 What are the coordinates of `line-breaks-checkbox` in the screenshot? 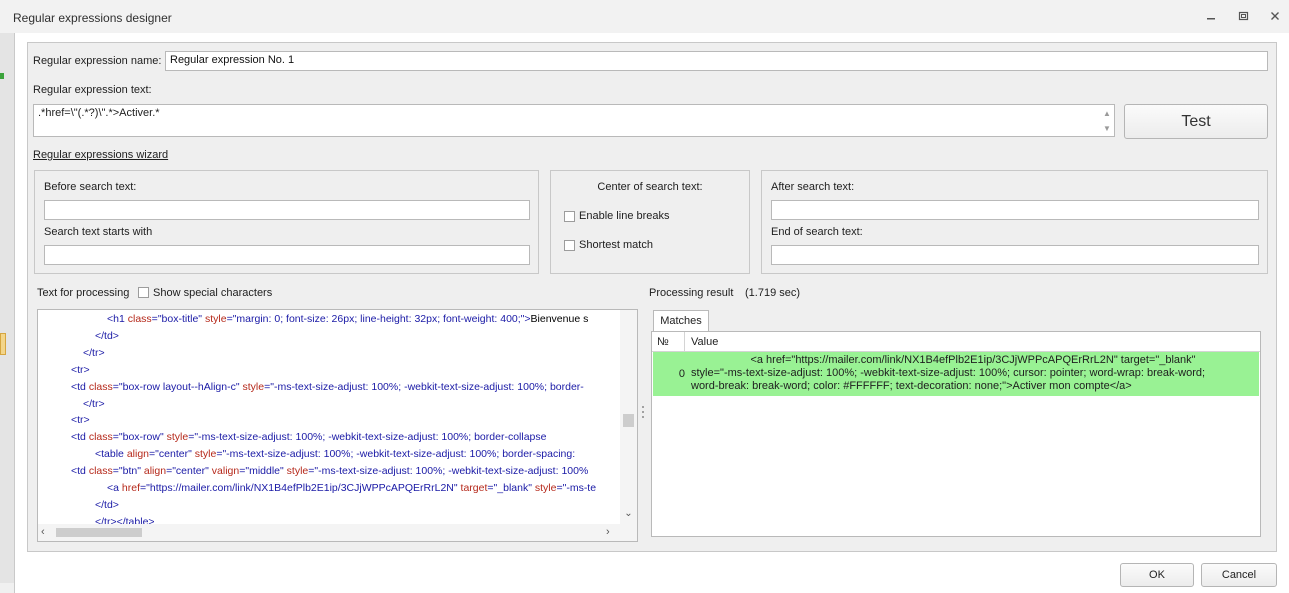 It's located at (569, 216).